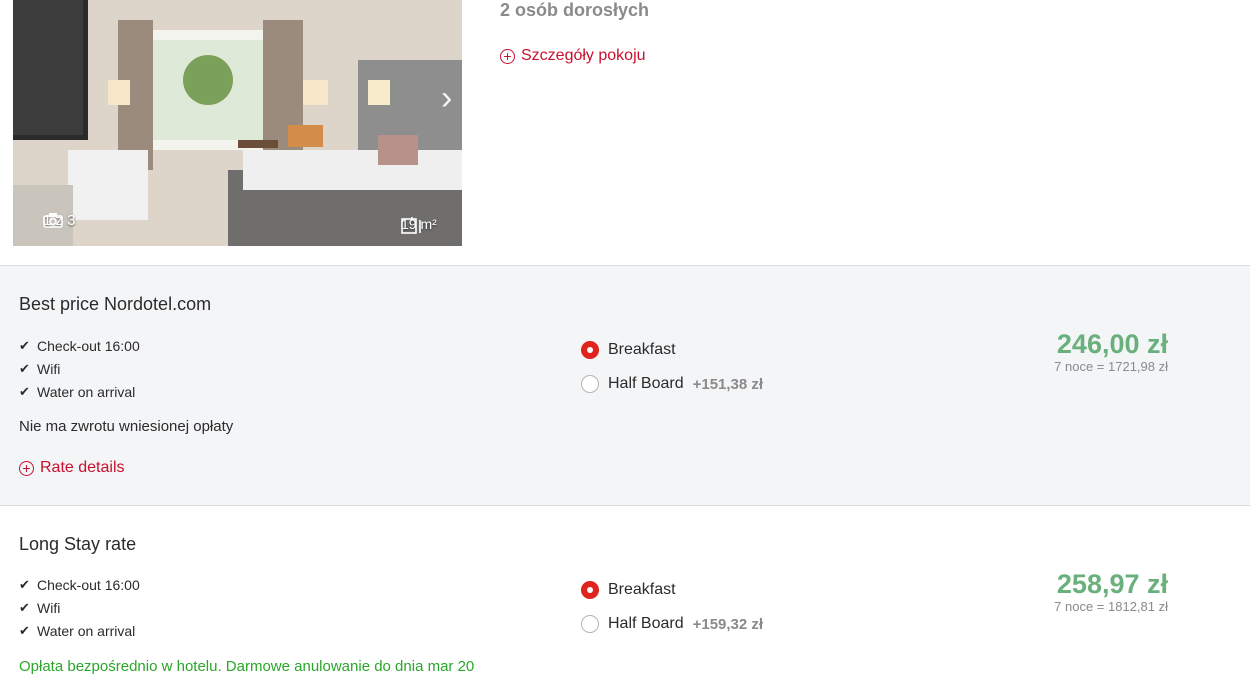 The height and width of the screenshot is (676, 1250). Describe the element at coordinates (115, 304) in the screenshot. I see `rate-title: Best price Nordotel.com` at that location.